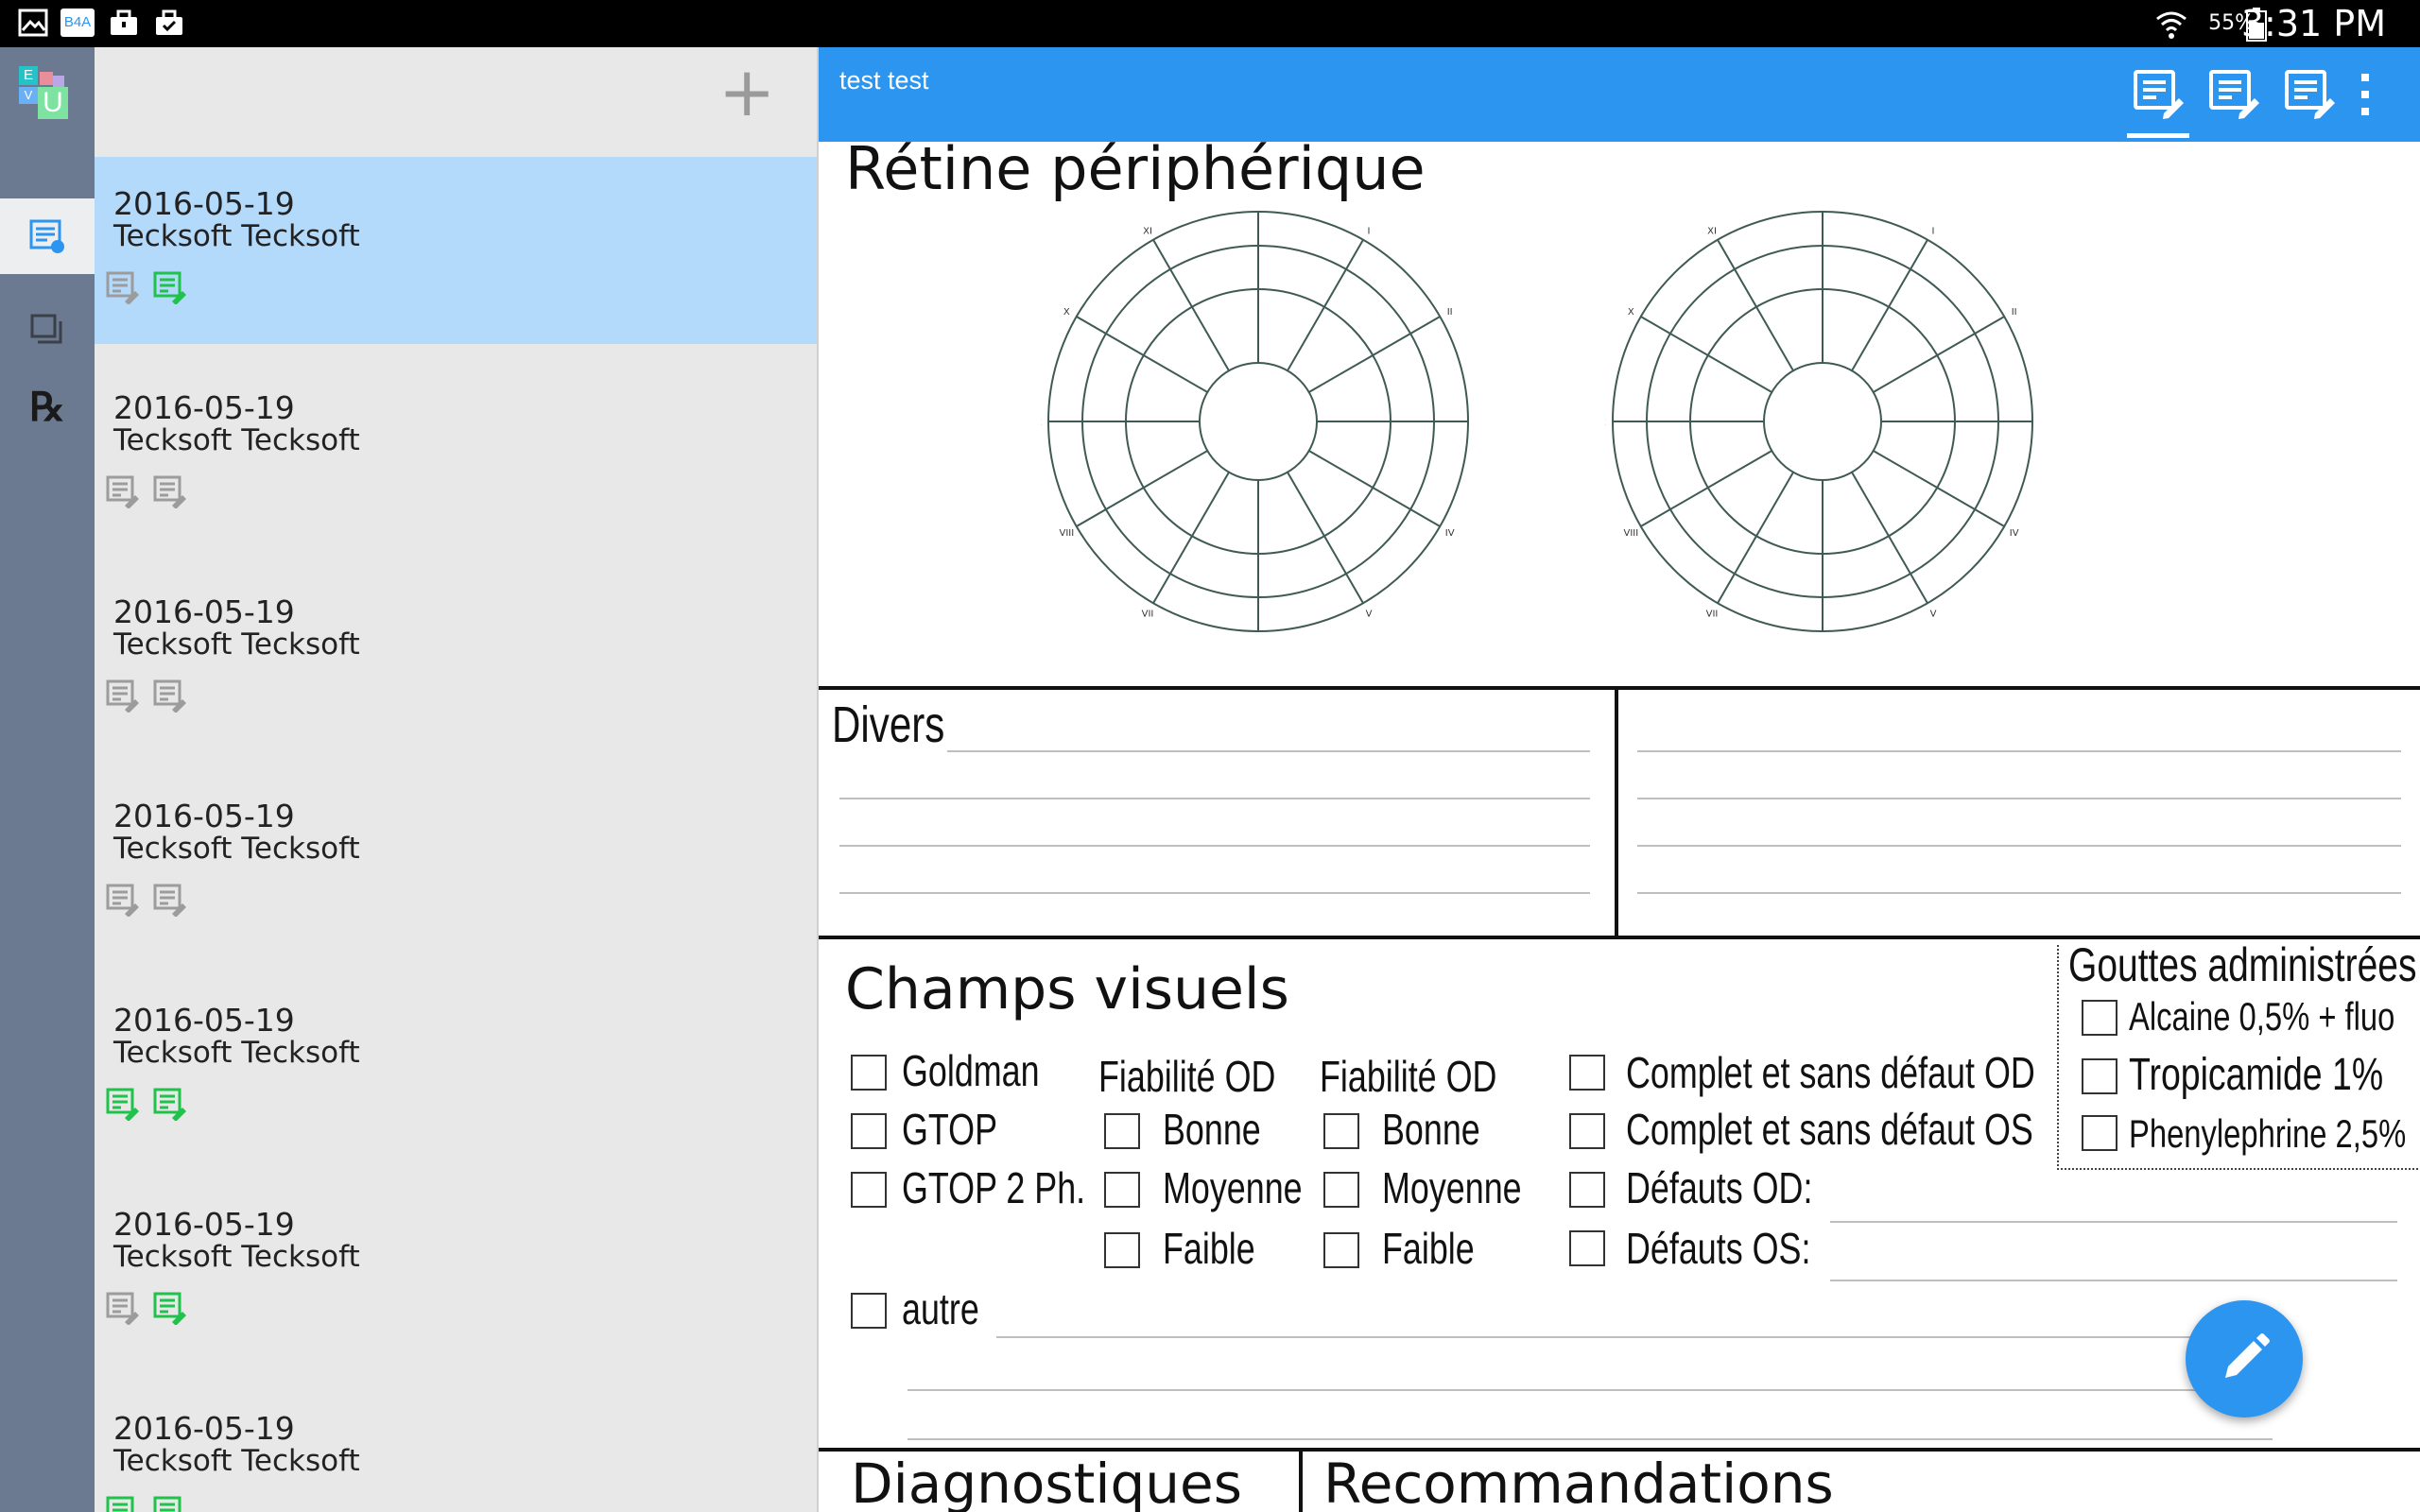 The height and width of the screenshot is (1512, 2420). Describe the element at coordinates (1933, 231) in the screenshot. I see `clock-hour-label: I` at that location.